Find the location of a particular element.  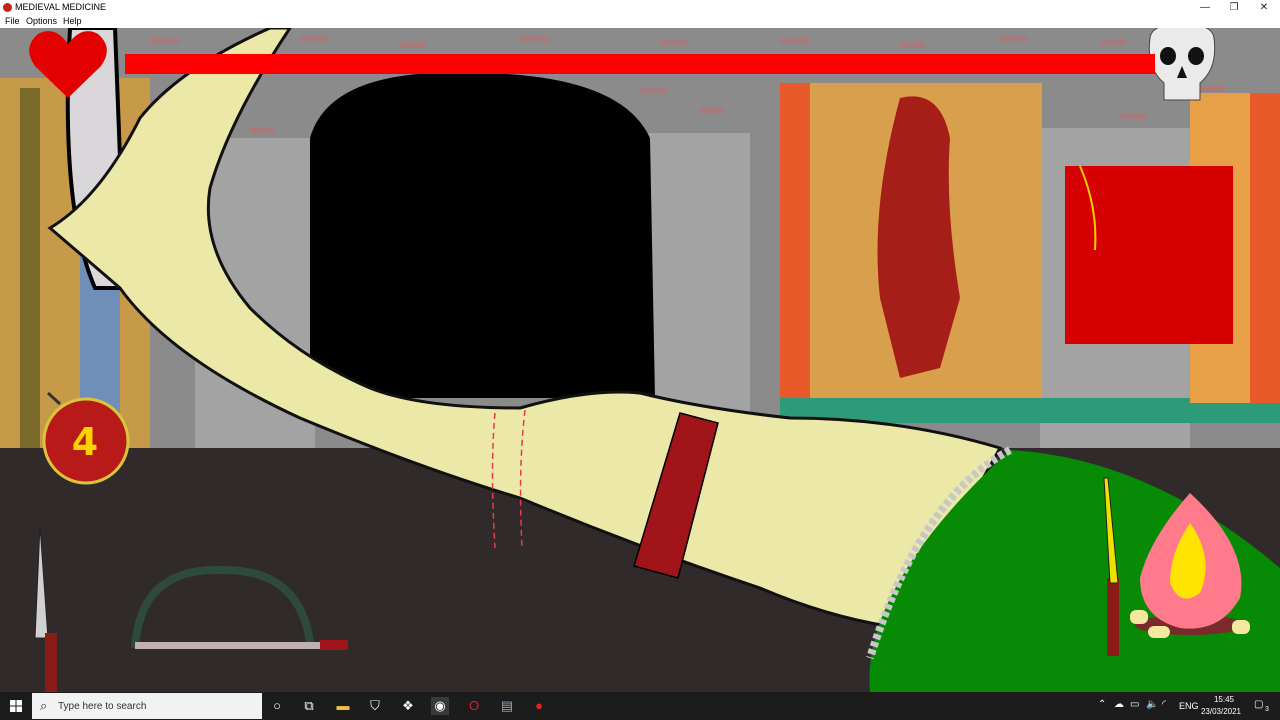

menu-bar: File Options Help is located at coordinates (640, 21).